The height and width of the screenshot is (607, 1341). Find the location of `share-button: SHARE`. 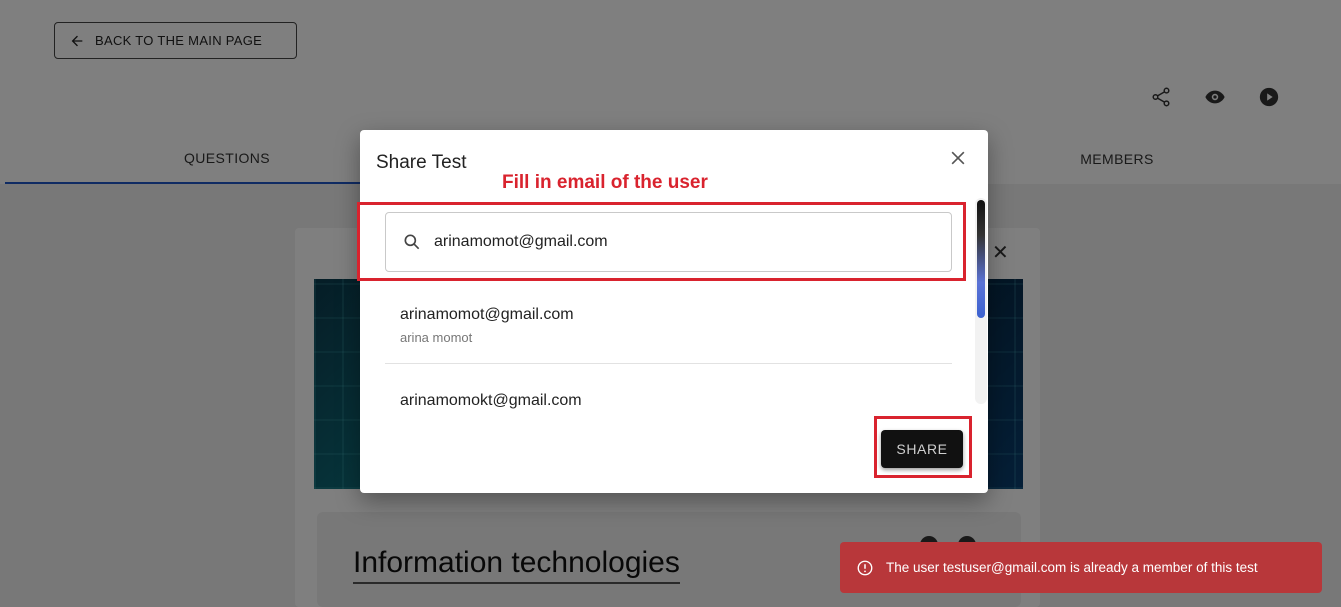

share-button: SHARE is located at coordinates (922, 449).